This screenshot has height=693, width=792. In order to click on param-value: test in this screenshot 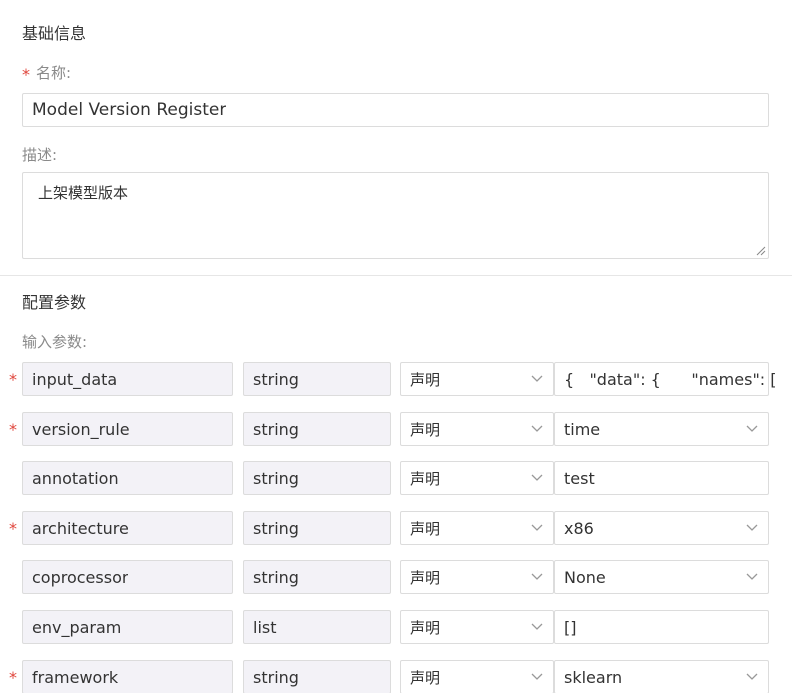, I will do `click(579, 478)`.